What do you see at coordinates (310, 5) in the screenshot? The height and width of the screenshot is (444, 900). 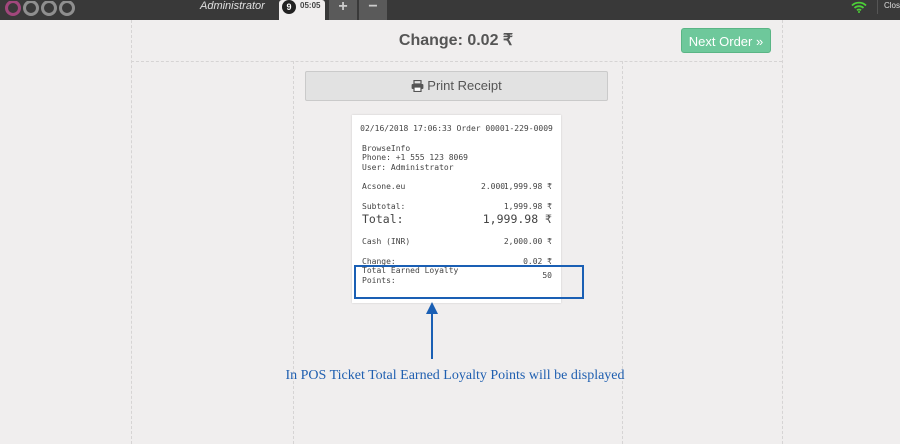 I see `order-time: 05:05` at bounding box center [310, 5].